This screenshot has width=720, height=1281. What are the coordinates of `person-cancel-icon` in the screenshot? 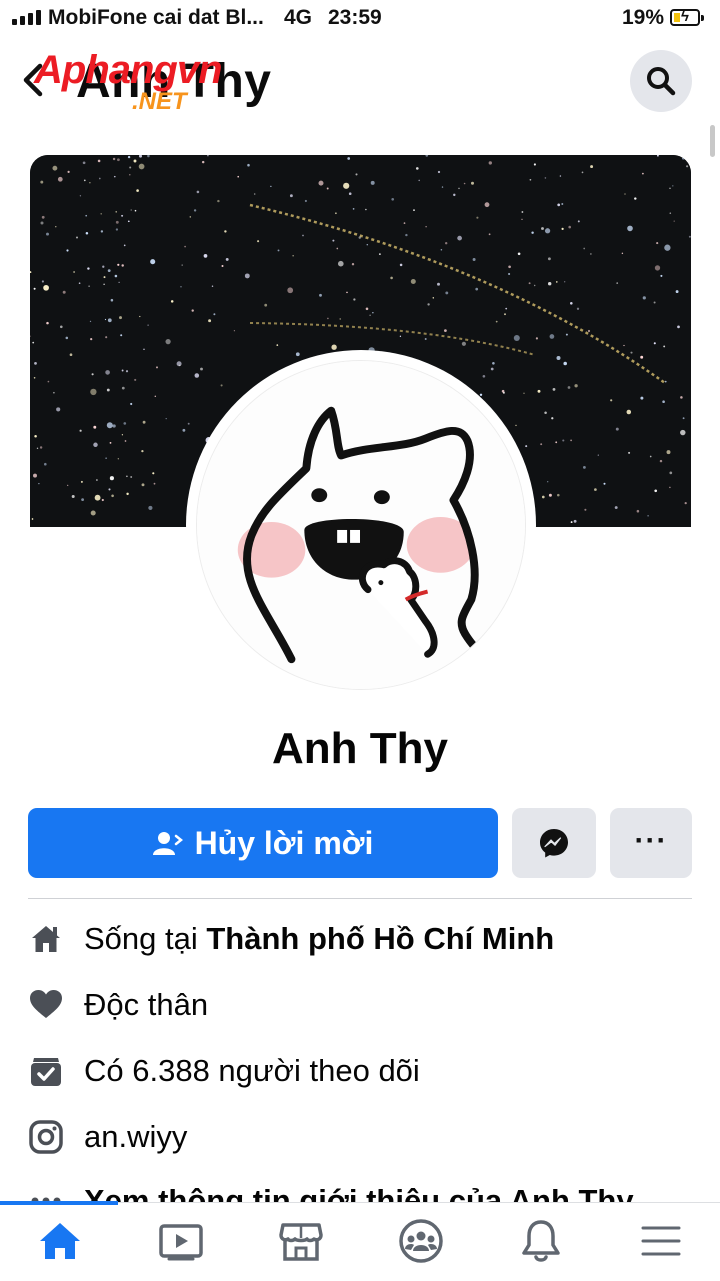 It's located at (167, 843).